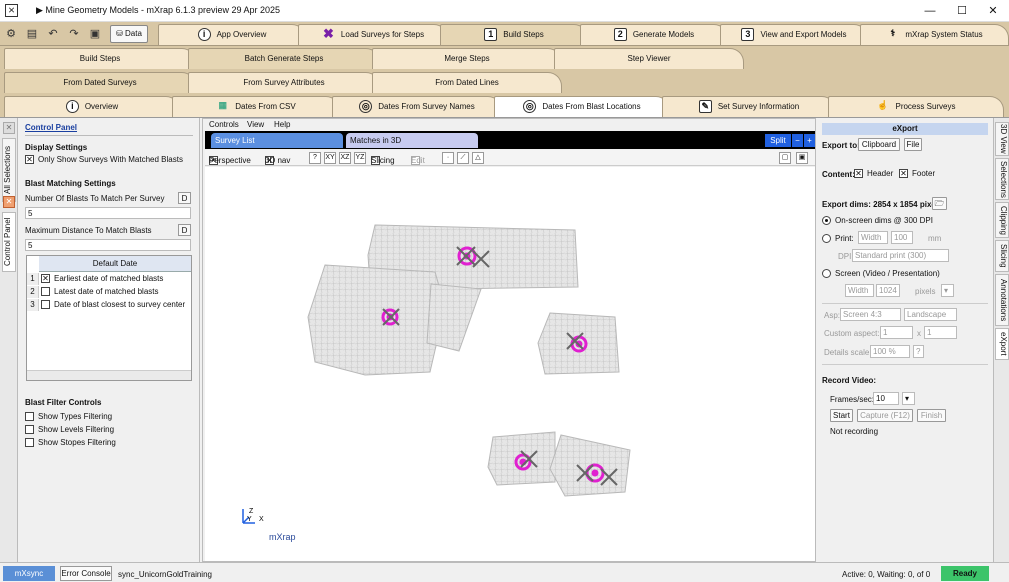 This screenshot has height=582, width=1009. What do you see at coordinates (654, 34) in the screenshot?
I see `tab-generate-models: 2 Generate Models` at bounding box center [654, 34].